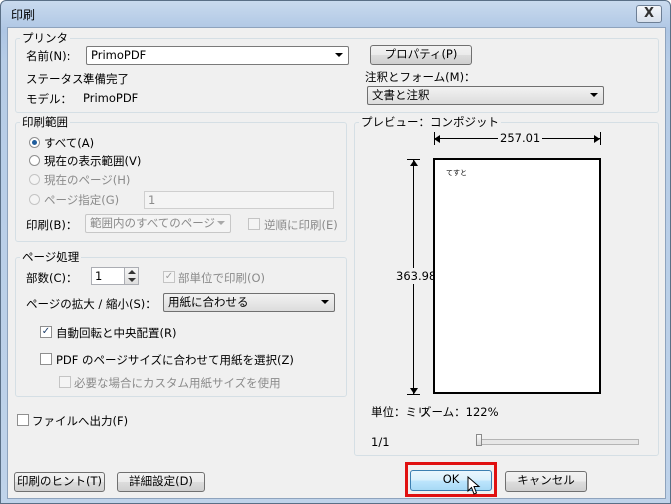  I want to click on height-up-arrow-icon, so click(414, 163).